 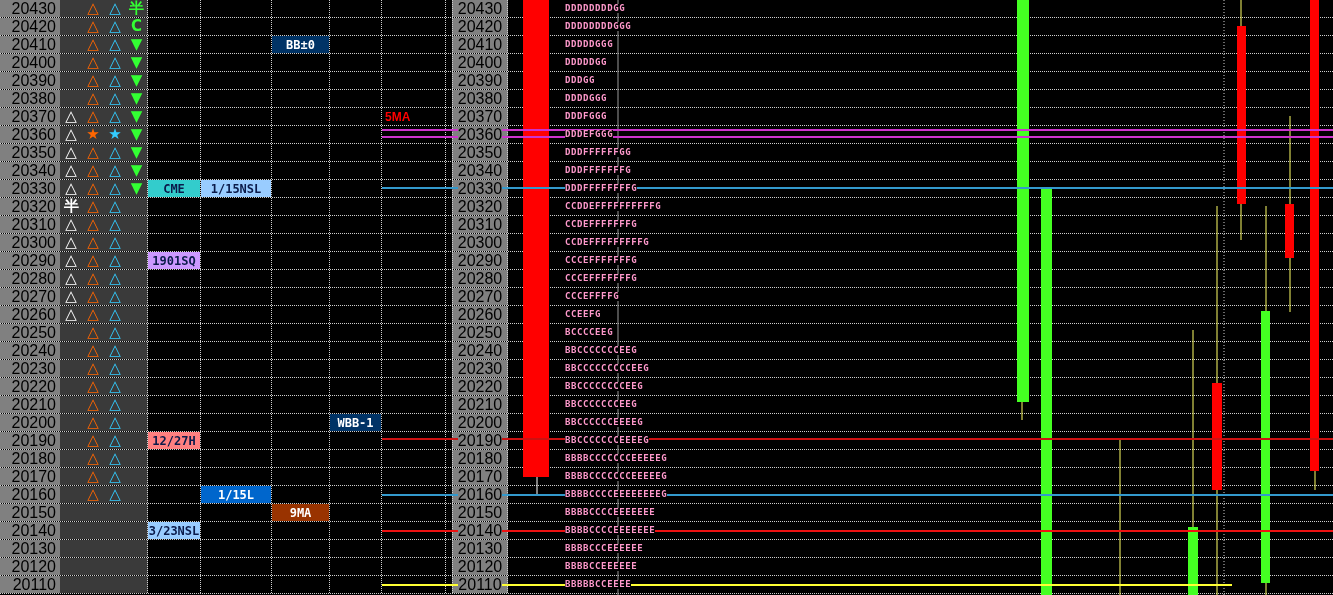 What do you see at coordinates (480, 8) in the screenshot?
I see `price-cell: 20430` at bounding box center [480, 8].